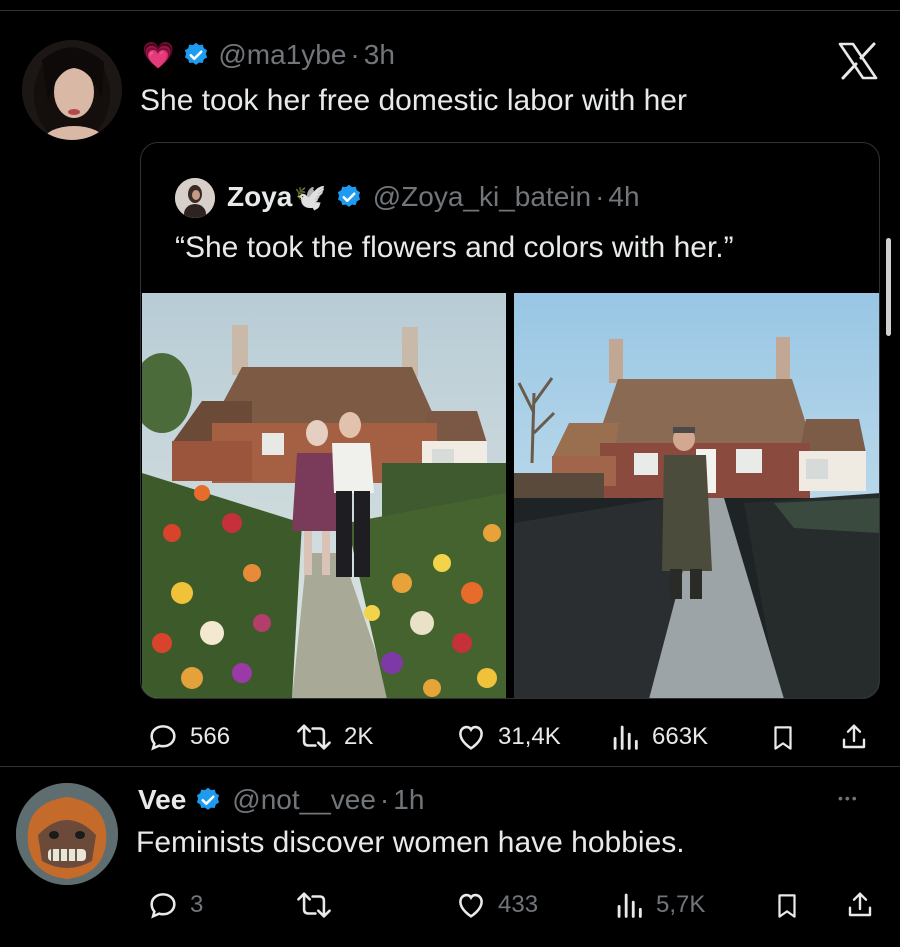  Describe the element at coordinates (888, 287) in the screenshot. I see `scrollbar-thumb` at that location.